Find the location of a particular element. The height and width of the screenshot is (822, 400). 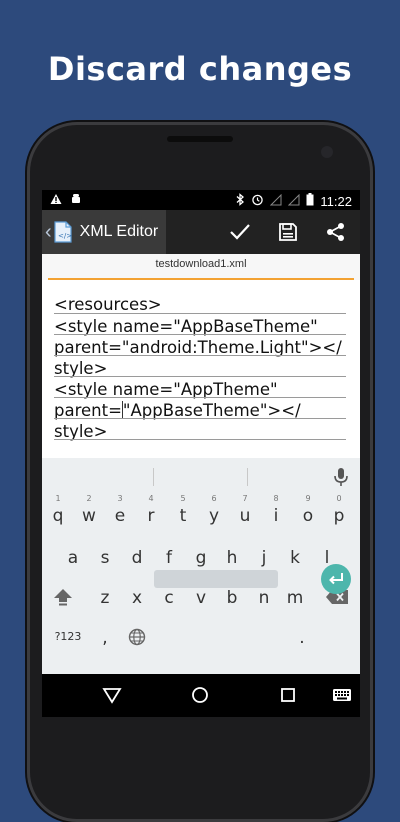

app-home-button: ‹ </> XML Editor is located at coordinates (104, 232).